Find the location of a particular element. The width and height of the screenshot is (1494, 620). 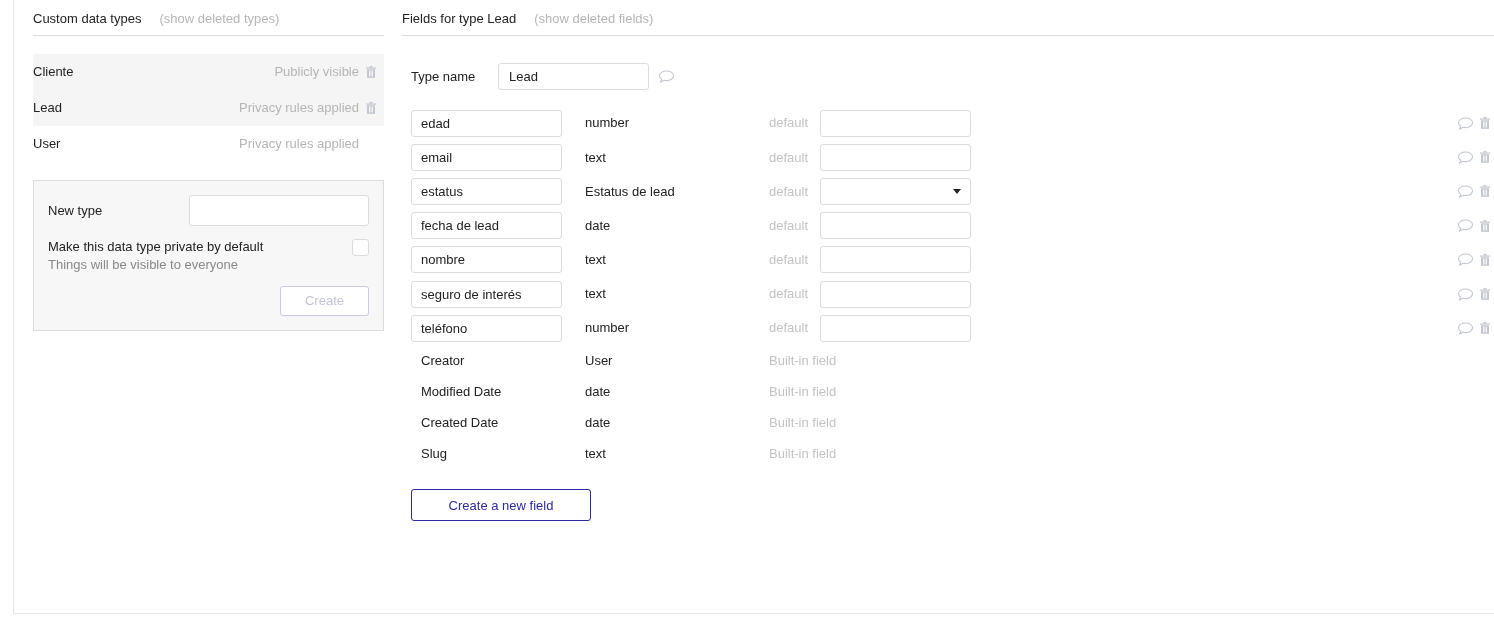

type-name-input: Lead is located at coordinates (573, 76).